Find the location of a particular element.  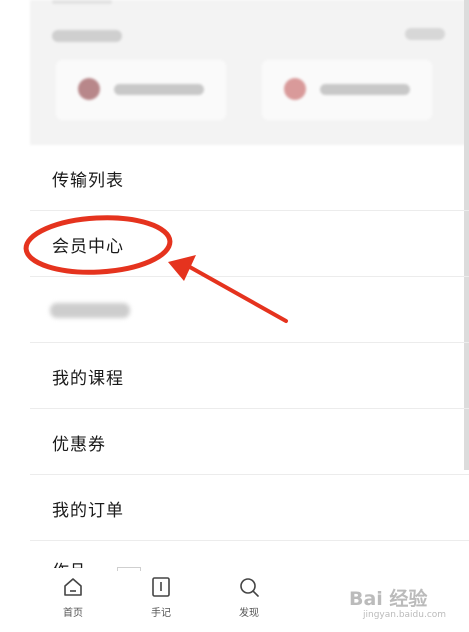

baidu-jingyan-watermark: Bai 经验 jingyan.baidu.com is located at coordinates (404, 604).